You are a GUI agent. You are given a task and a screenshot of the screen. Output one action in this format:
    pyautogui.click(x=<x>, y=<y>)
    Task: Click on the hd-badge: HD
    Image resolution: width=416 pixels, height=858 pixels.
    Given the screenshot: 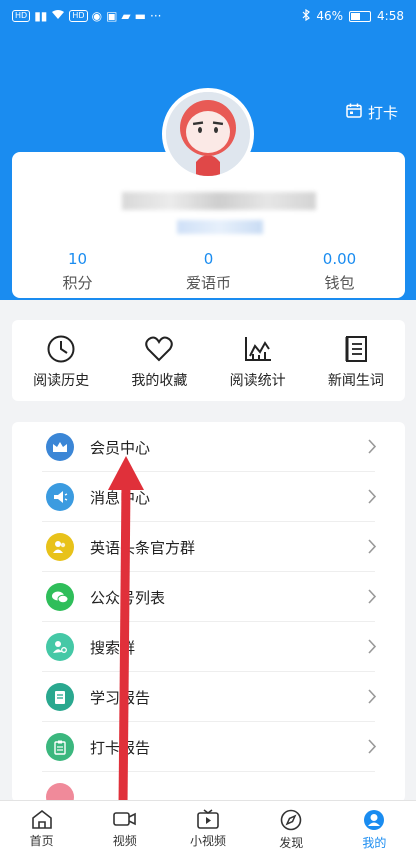 What is the action you would take?
    pyautogui.click(x=21, y=16)
    